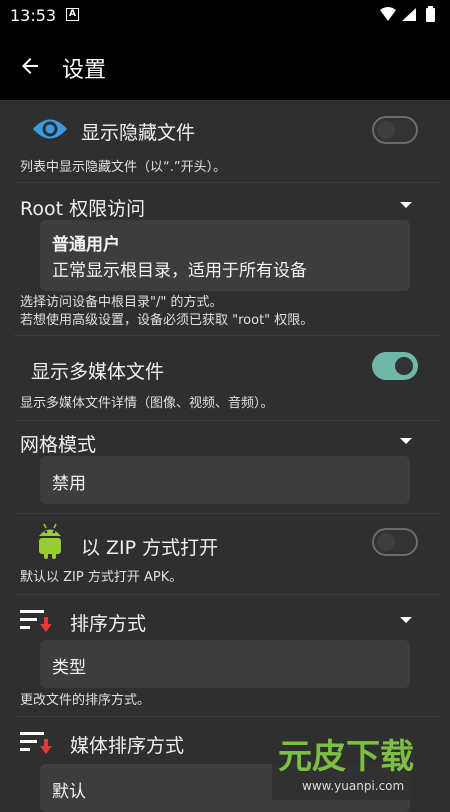 This screenshot has width=450, height=812. Describe the element at coordinates (225, 255) in the screenshot. I see `root-access-select: 普通用户 正常显示根目录，适用于所有设备` at that location.